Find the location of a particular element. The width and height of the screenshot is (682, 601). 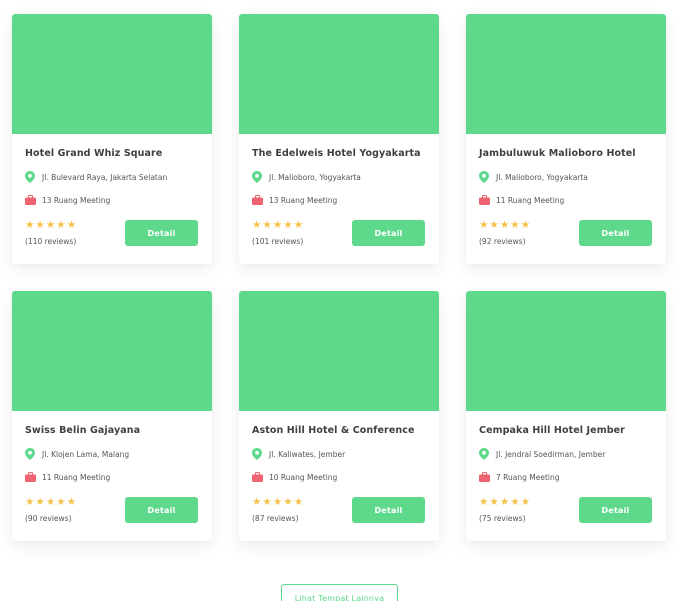

review-count: (101 reviews) is located at coordinates (278, 241).